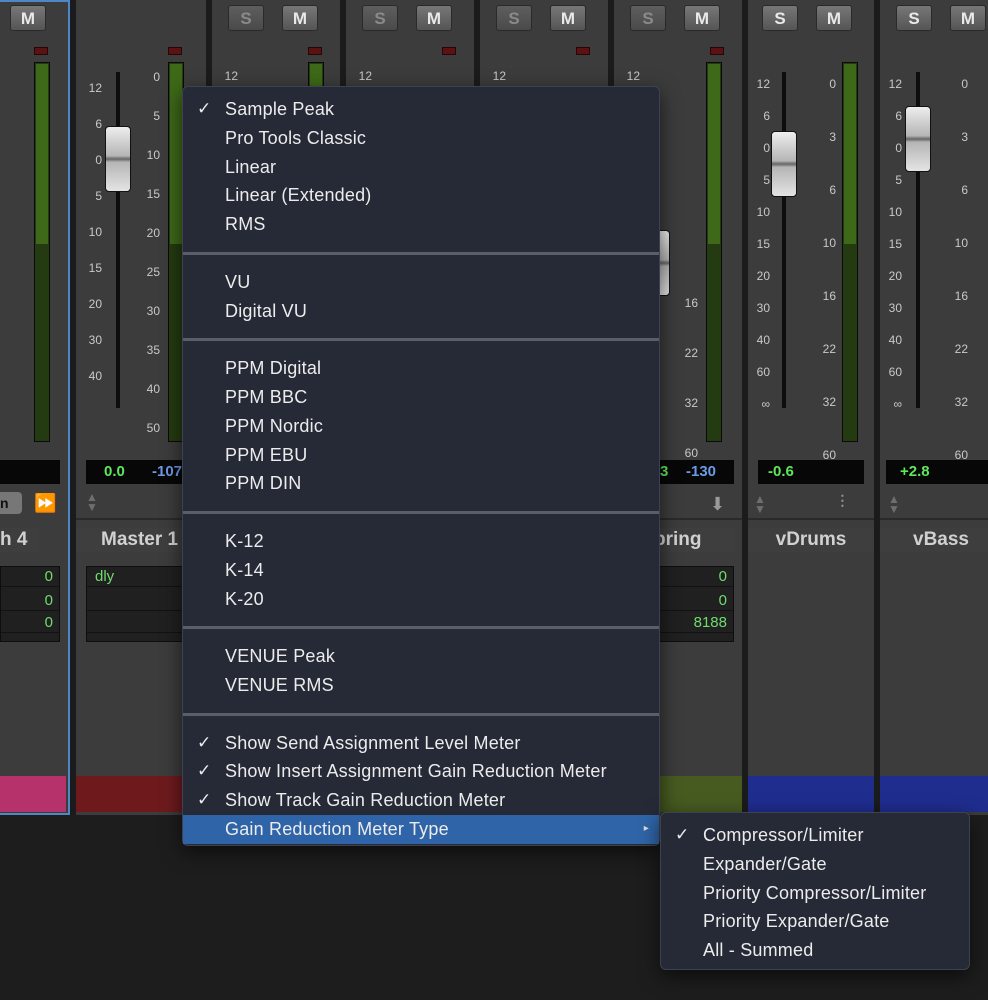  Describe the element at coordinates (421, 167) in the screenshot. I see `menu-item-linear: Linear` at that location.